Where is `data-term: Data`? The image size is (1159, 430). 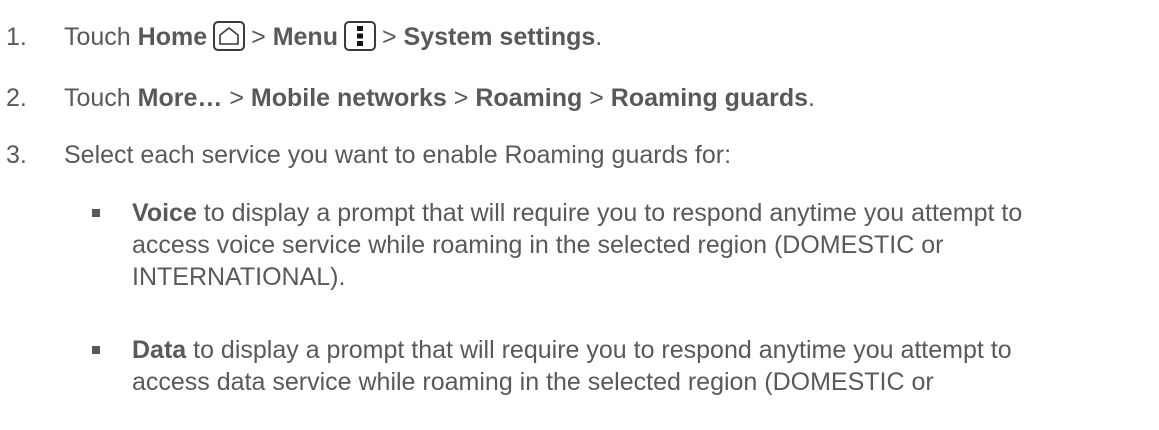 data-term: Data is located at coordinates (159, 350).